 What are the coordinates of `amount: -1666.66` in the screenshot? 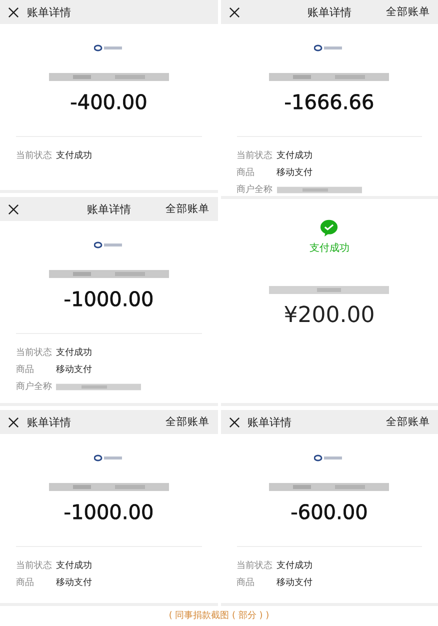 It's located at (329, 102).